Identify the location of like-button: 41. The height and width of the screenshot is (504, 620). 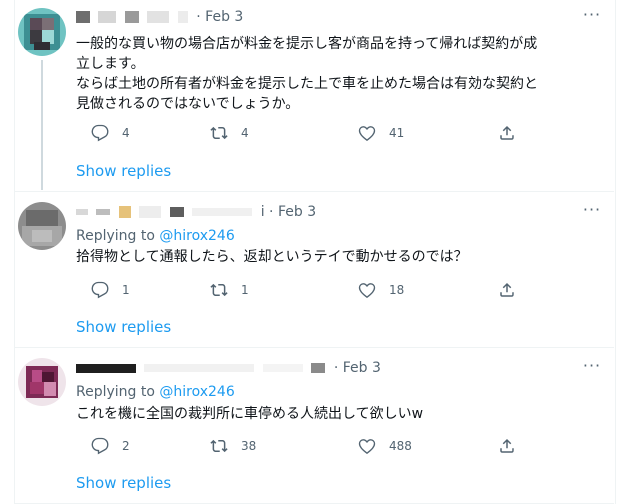
(381, 133).